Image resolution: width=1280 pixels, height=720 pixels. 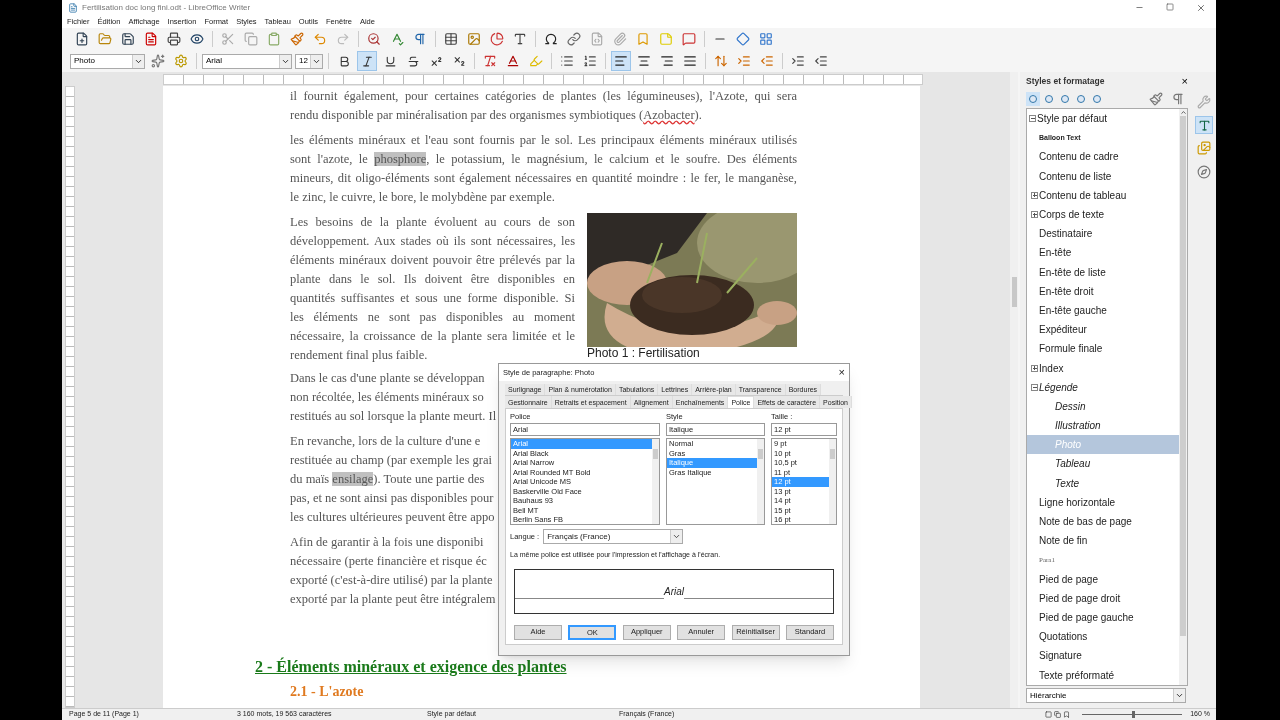 What do you see at coordinates (721, 61) in the screenshot?
I see `line-spacing-glyph-icon` at bounding box center [721, 61].